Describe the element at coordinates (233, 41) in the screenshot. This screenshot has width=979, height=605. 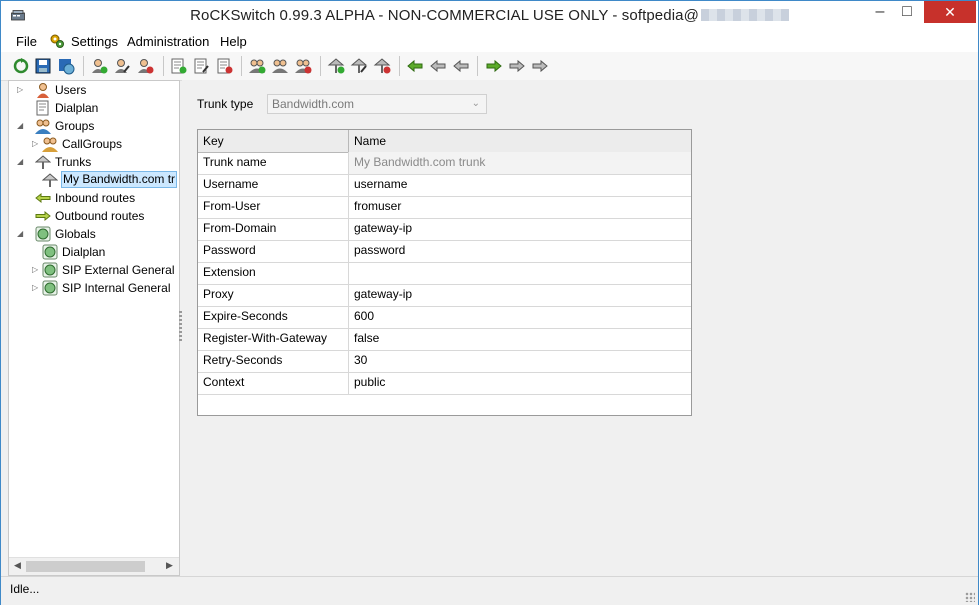
I see `menu-help: Help` at that location.